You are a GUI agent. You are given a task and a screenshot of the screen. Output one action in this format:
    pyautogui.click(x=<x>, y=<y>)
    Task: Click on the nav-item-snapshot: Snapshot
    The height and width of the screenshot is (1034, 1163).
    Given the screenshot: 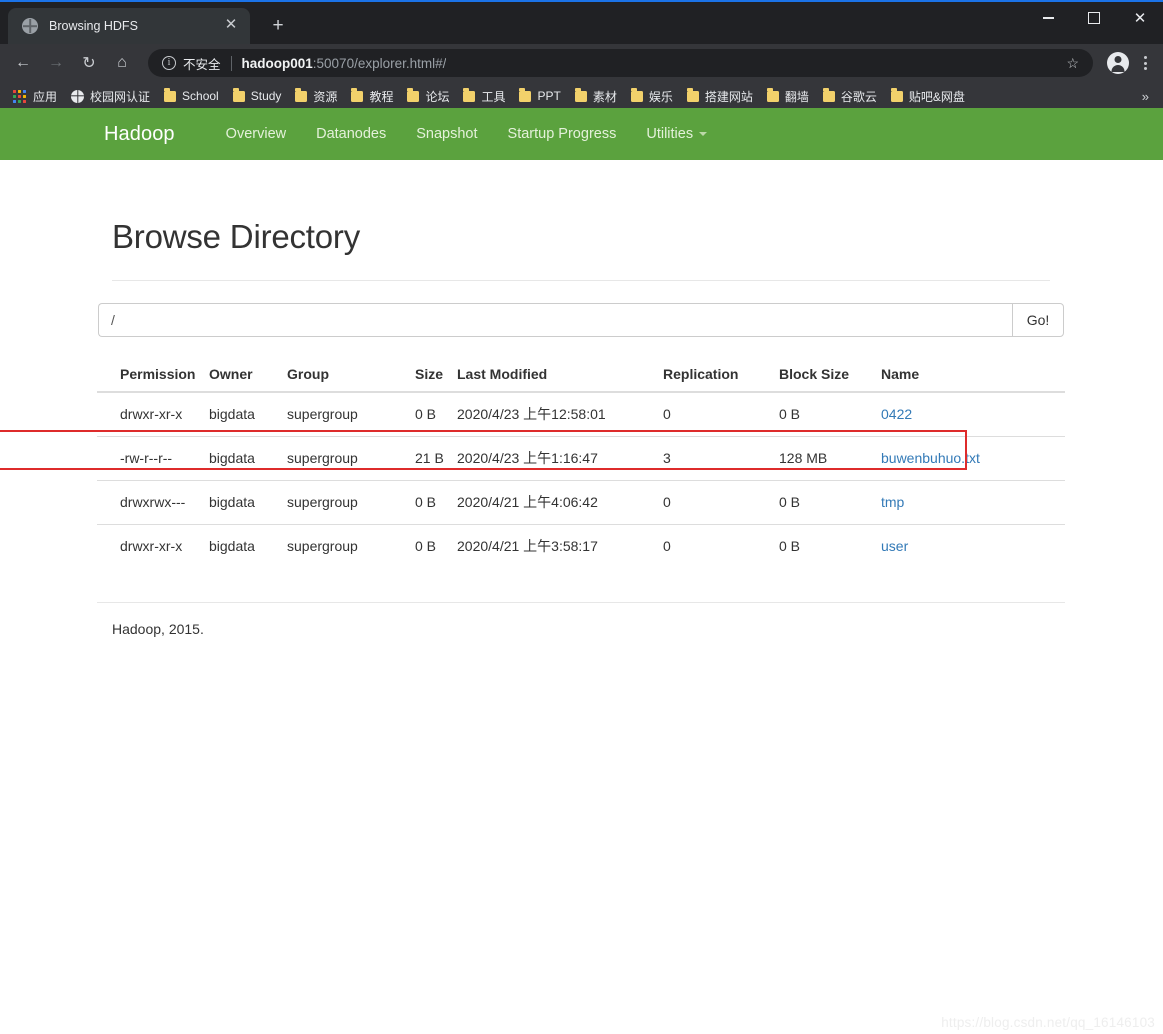 What is the action you would take?
    pyautogui.click(x=446, y=134)
    